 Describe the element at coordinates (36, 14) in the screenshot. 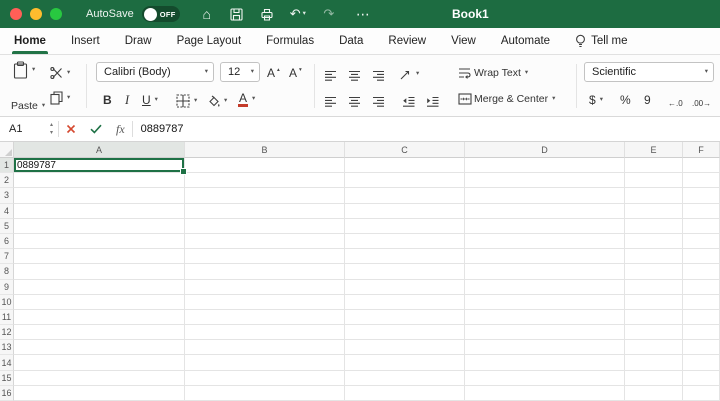

I see `minimize-window-button` at that location.